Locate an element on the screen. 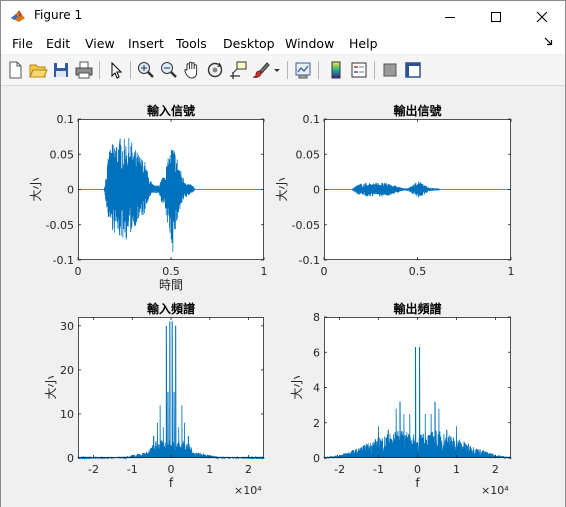 This screenshot has width=566, height=507. hide-plot-tools-button is located at coordinates (390, 70).